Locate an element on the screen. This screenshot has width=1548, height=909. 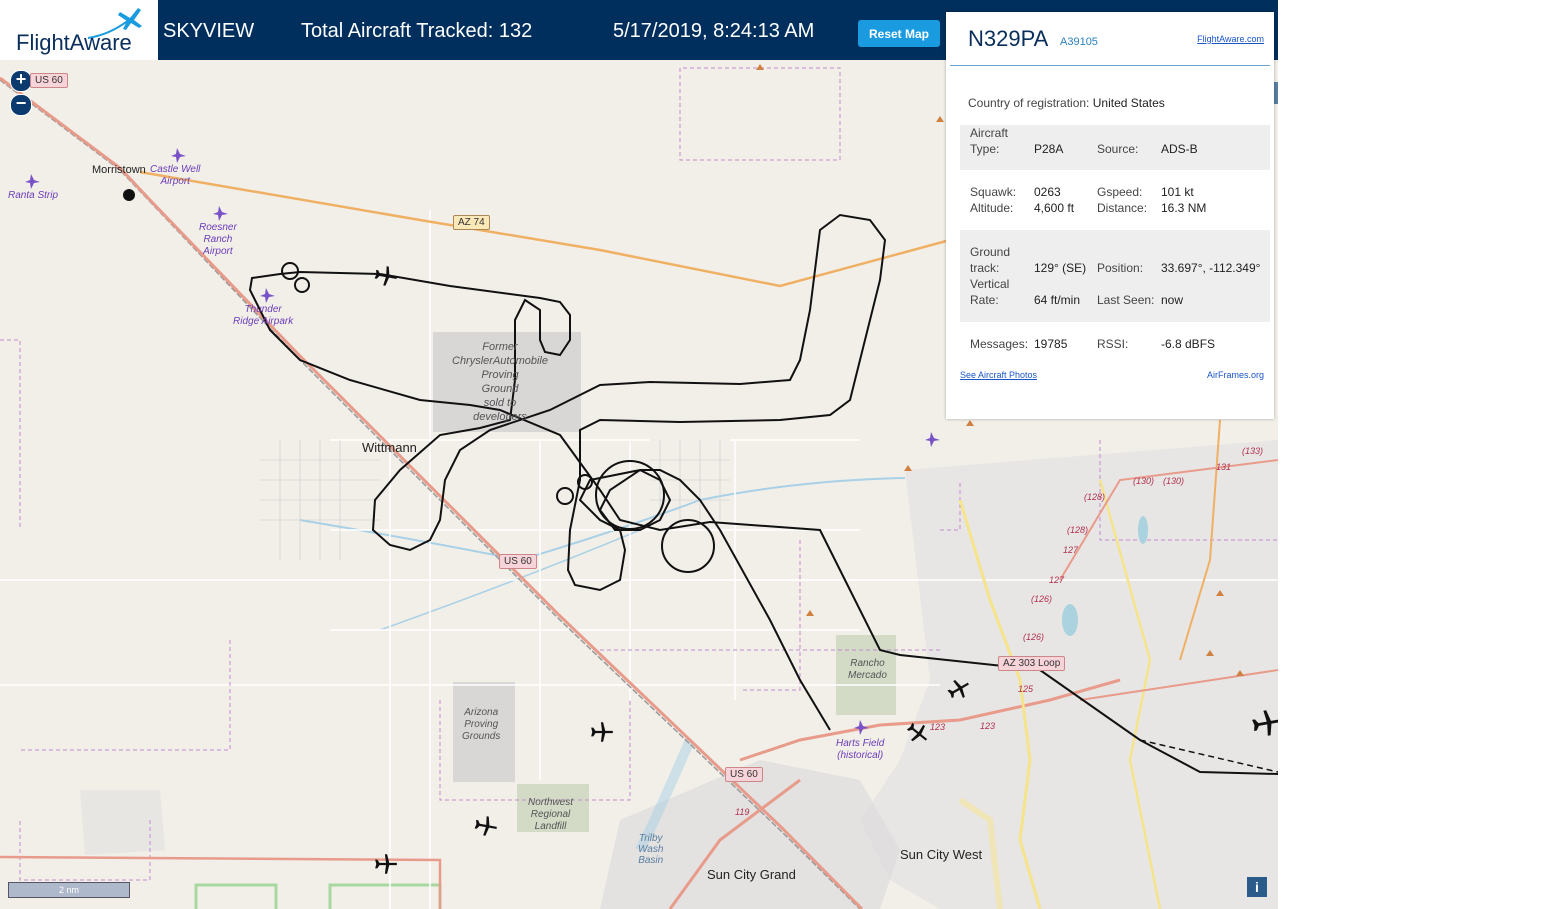
map-scale-bar: 2 nm is located at coordinates (69, 890).